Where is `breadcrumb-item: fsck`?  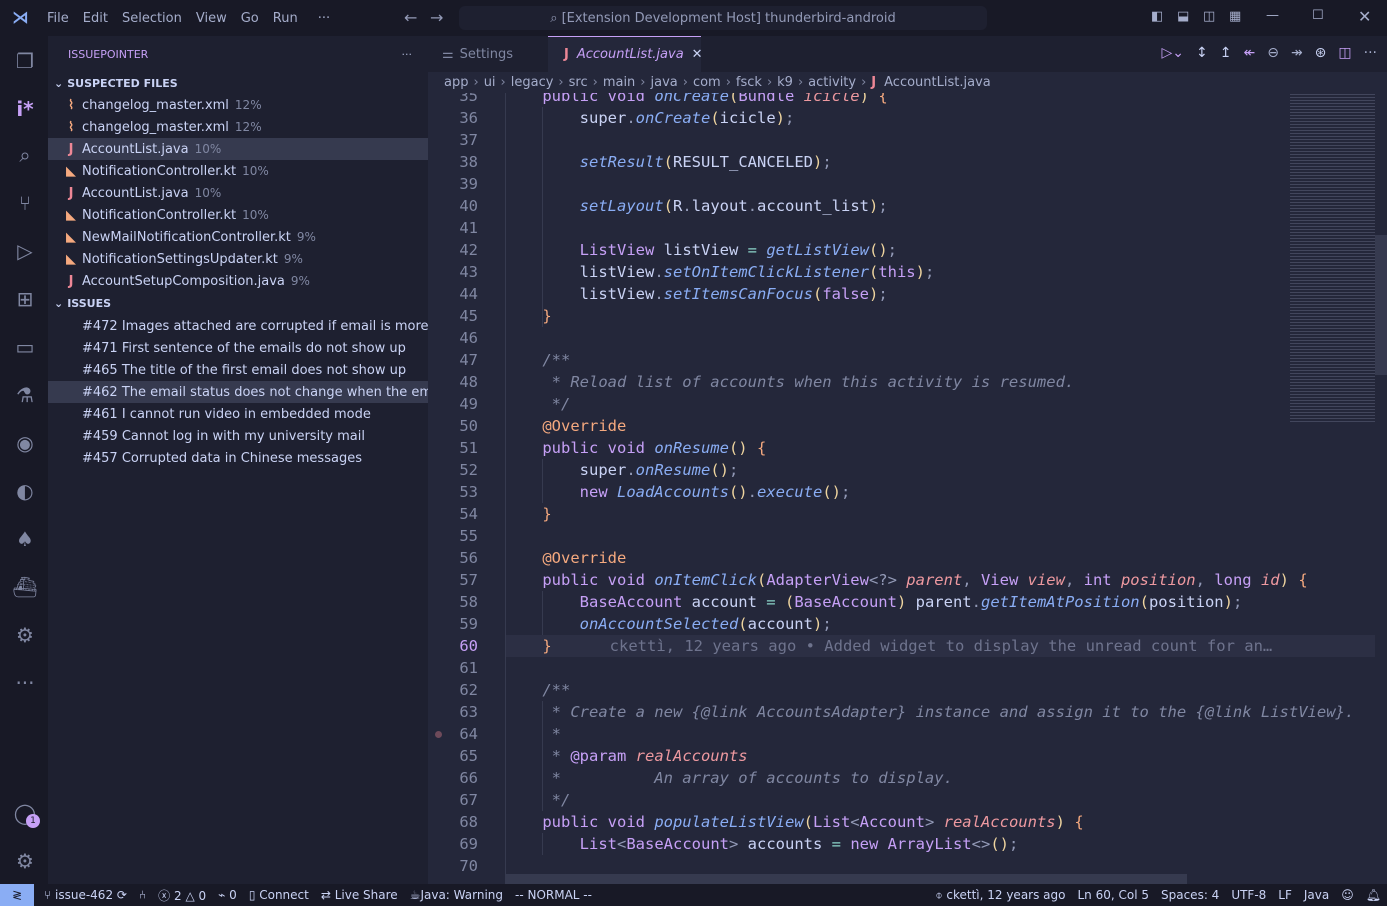
breadcrumb-item: fsck is located at coordinates (749, 82).